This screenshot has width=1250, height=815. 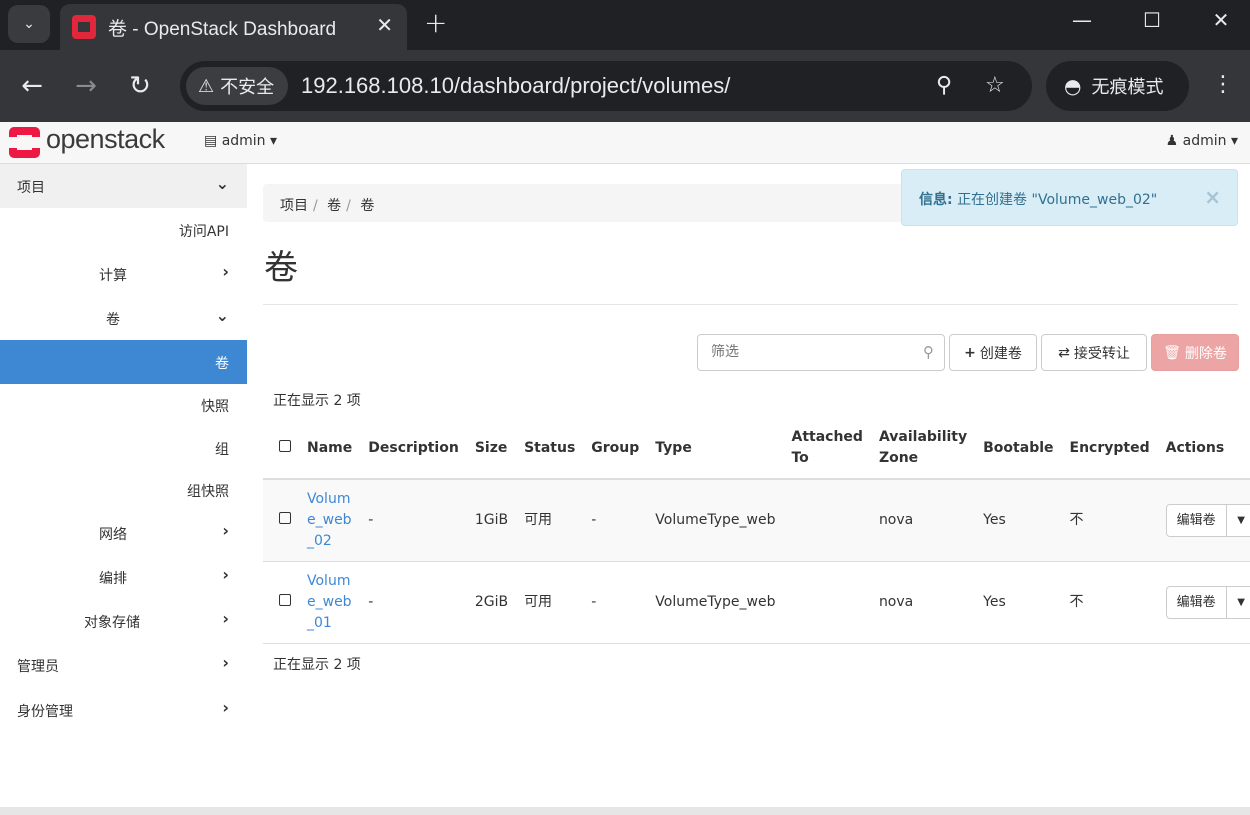 What do you see at coordinates (123, 710) in the screenshot?
I see `sidebar-item-identity: 身份管理 ›` at bounding box center [123, 710].